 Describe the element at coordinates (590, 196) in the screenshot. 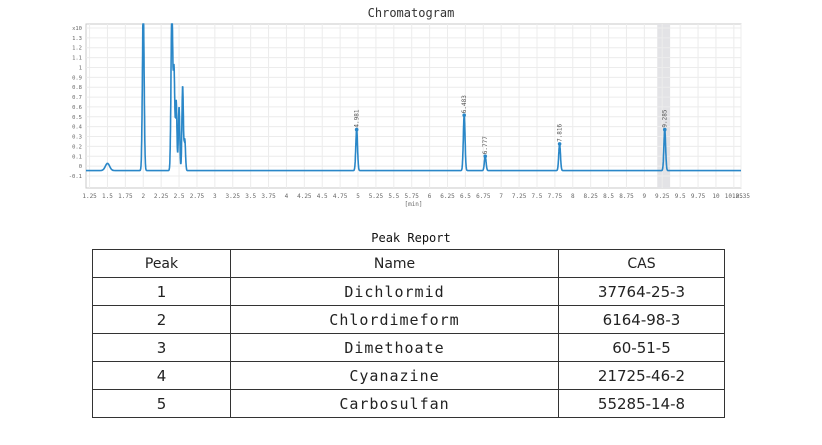

I see `x-tick-label: 8.25` at that location.